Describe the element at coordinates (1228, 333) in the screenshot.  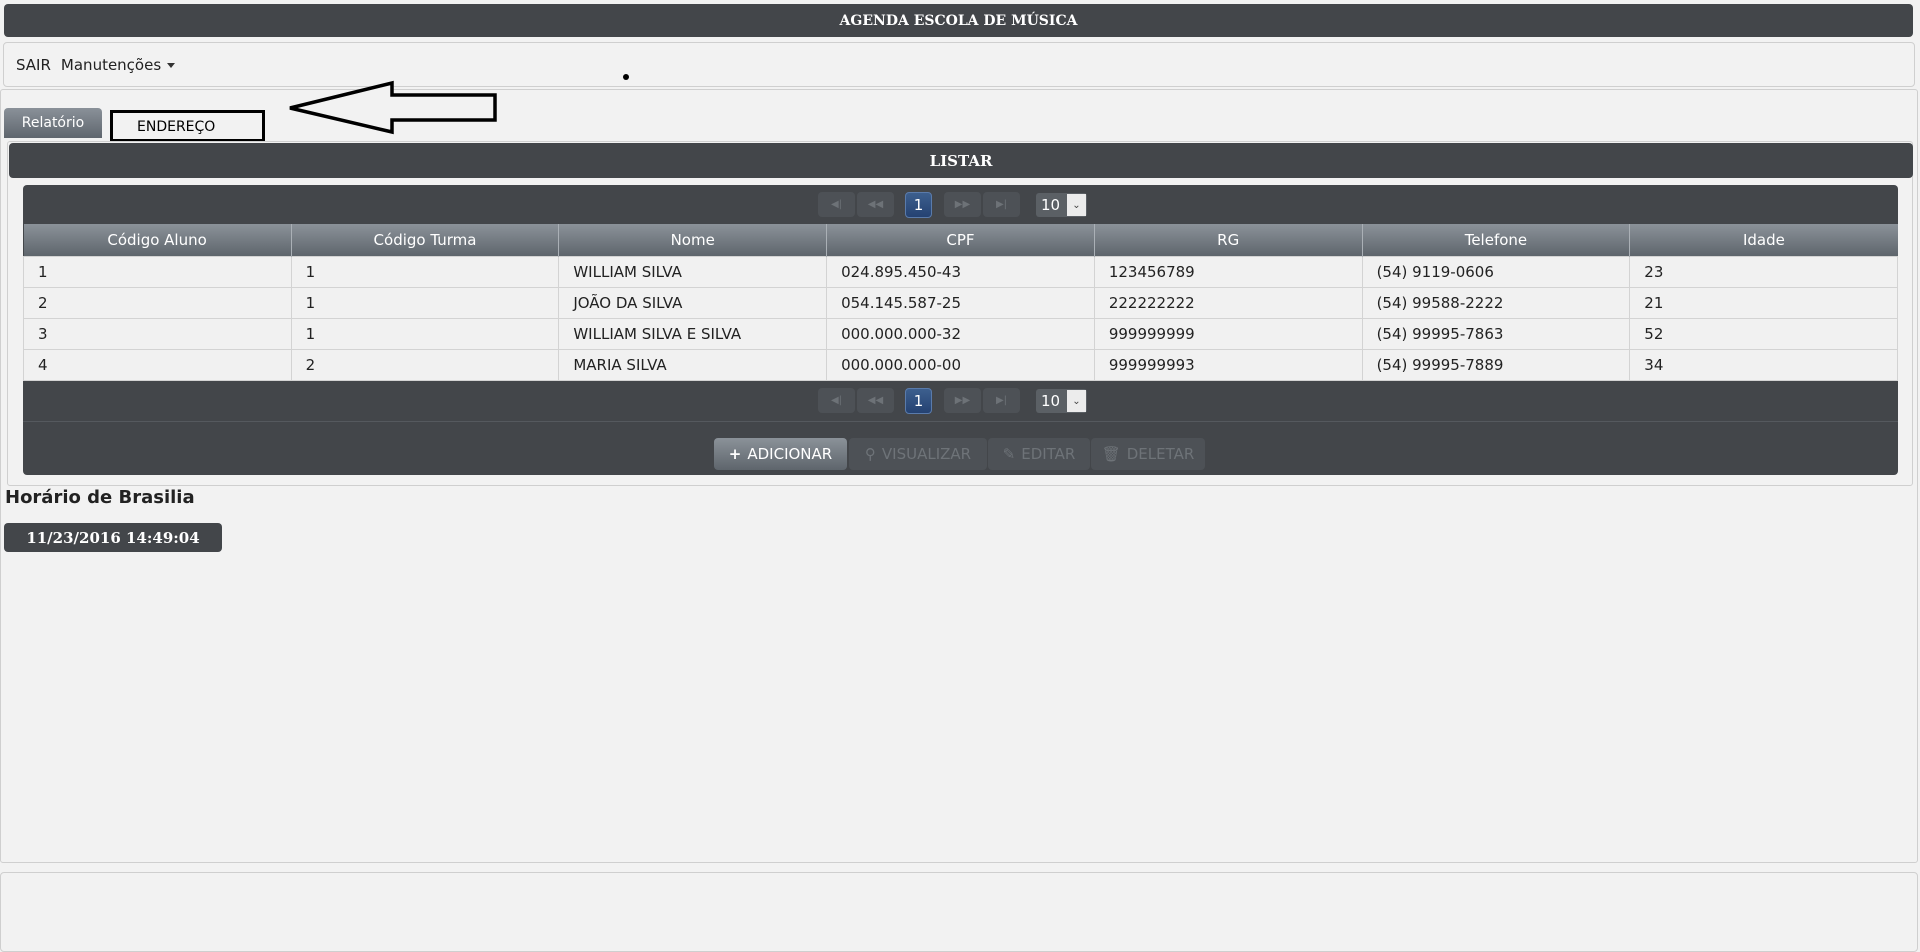
I see `table-cell: 999999999` at that location.